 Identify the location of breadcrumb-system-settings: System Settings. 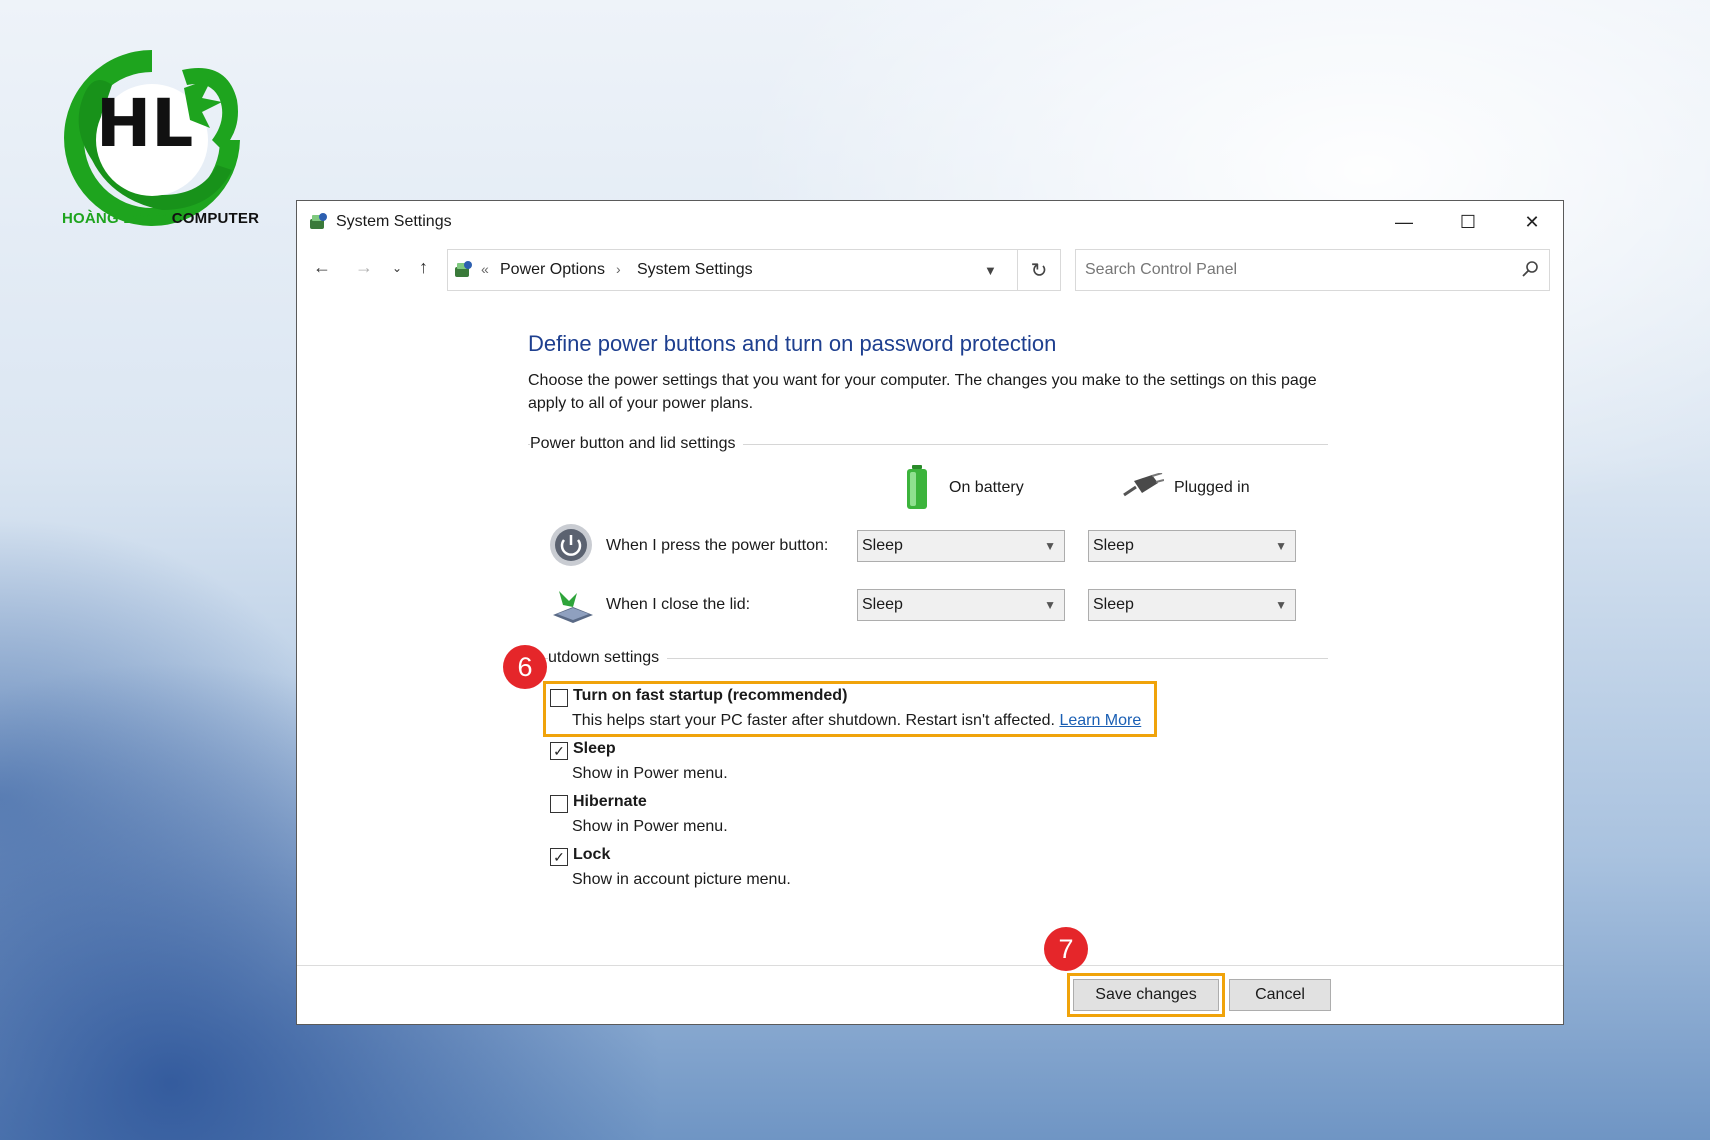
(695, 270).